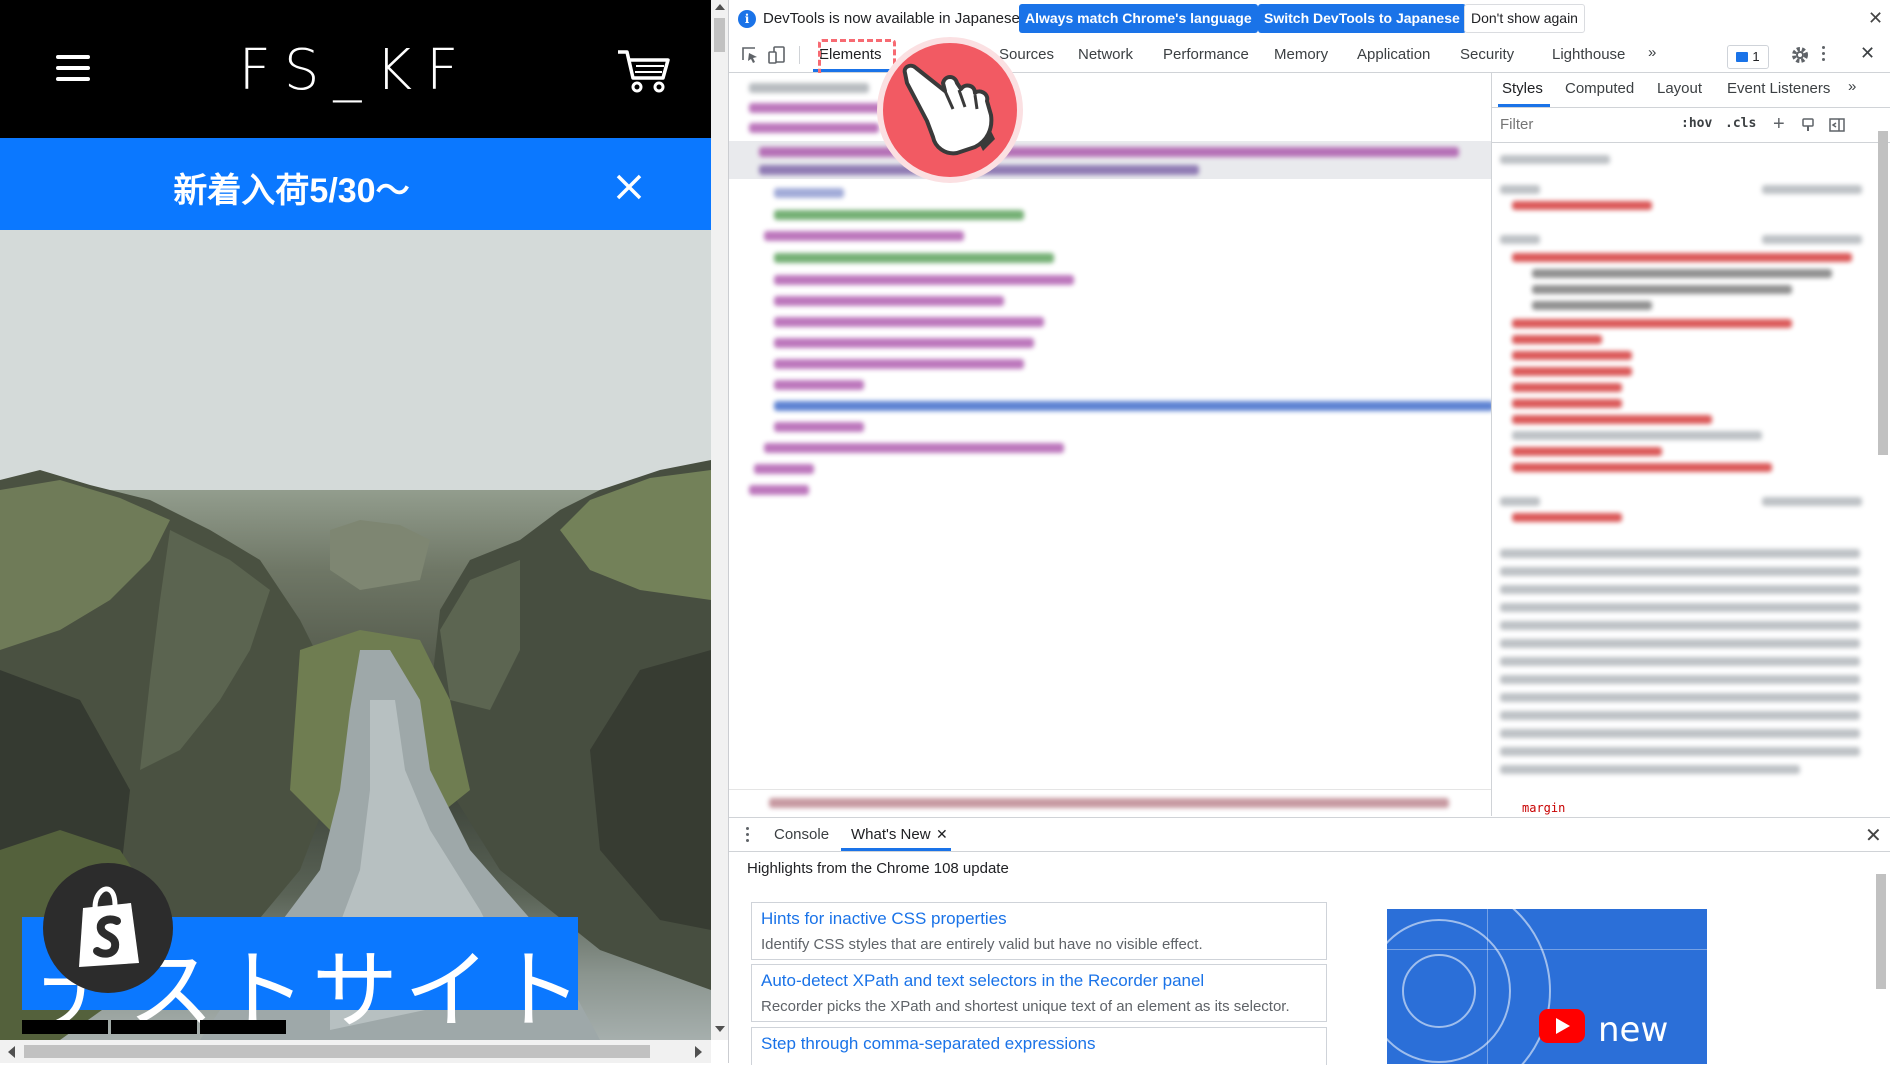  What do you see at coordinates (750, 55) in the screenshot?
I see `inspect-element-icon` at bounding box center [750, 55].